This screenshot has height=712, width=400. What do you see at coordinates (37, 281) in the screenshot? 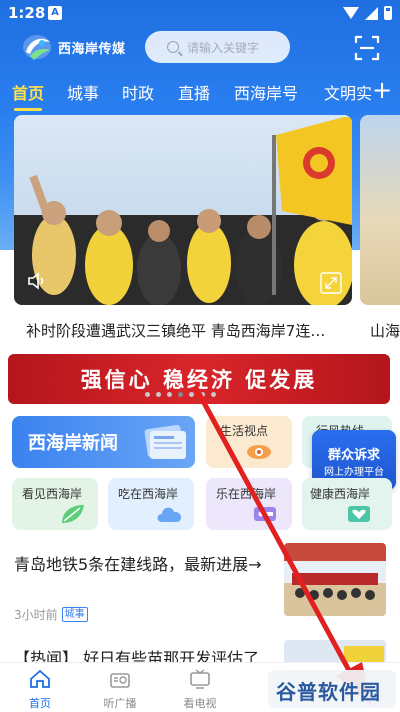
I see `audio-icon` at bounding box center [37, 281].